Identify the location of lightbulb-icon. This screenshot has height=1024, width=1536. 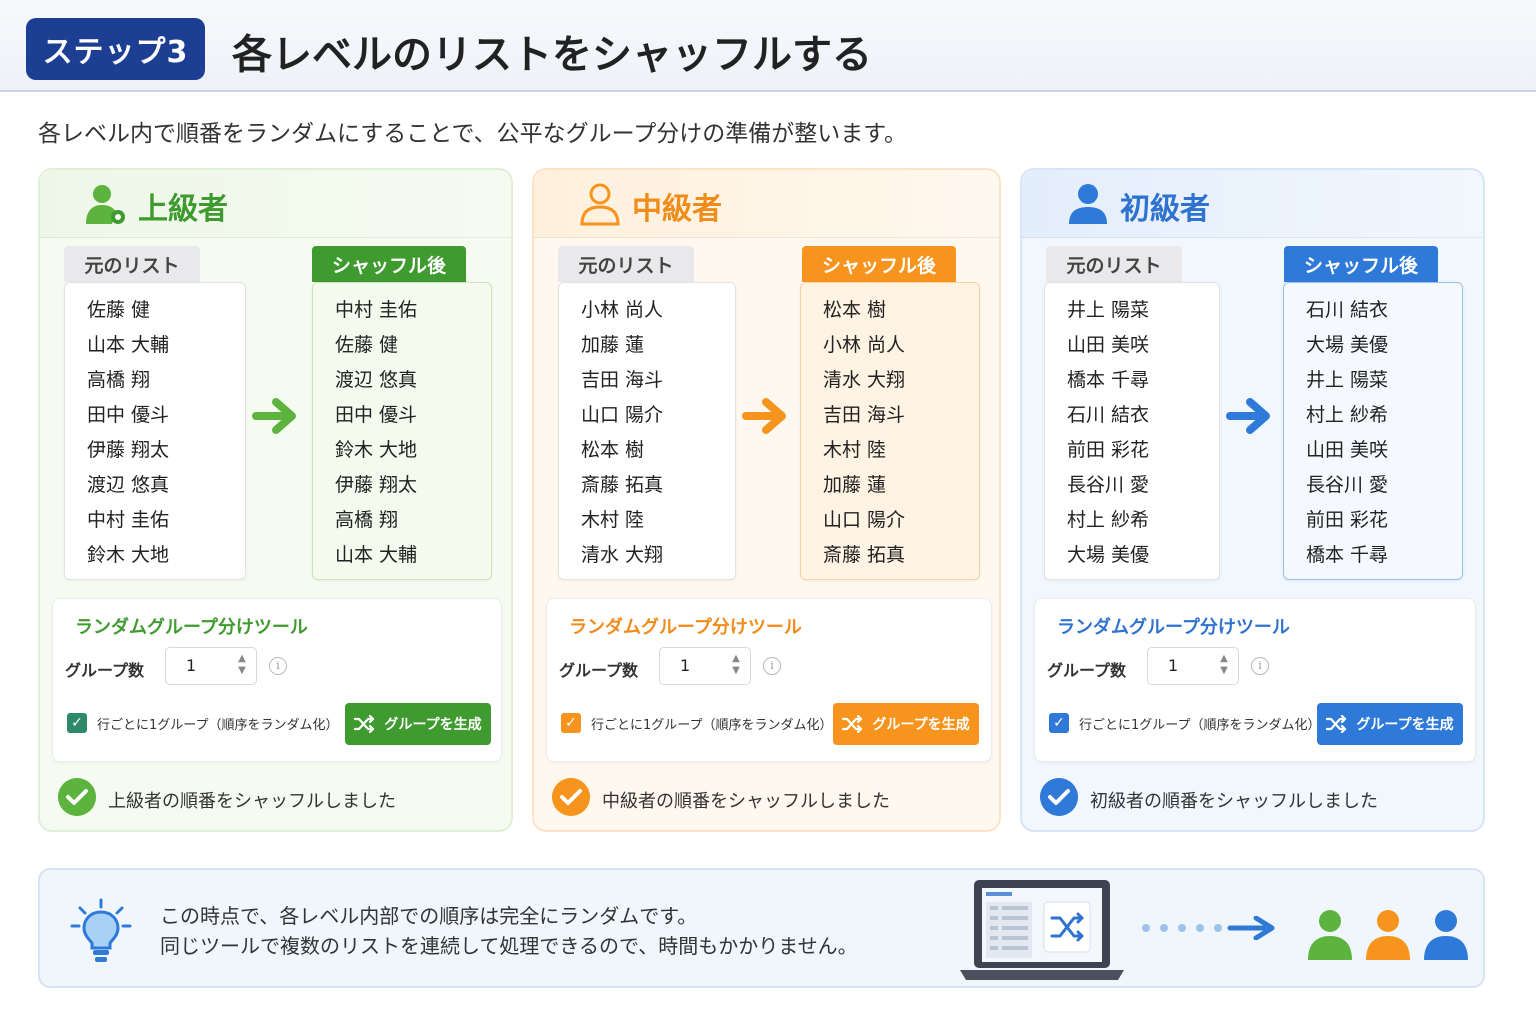
(101, 930).